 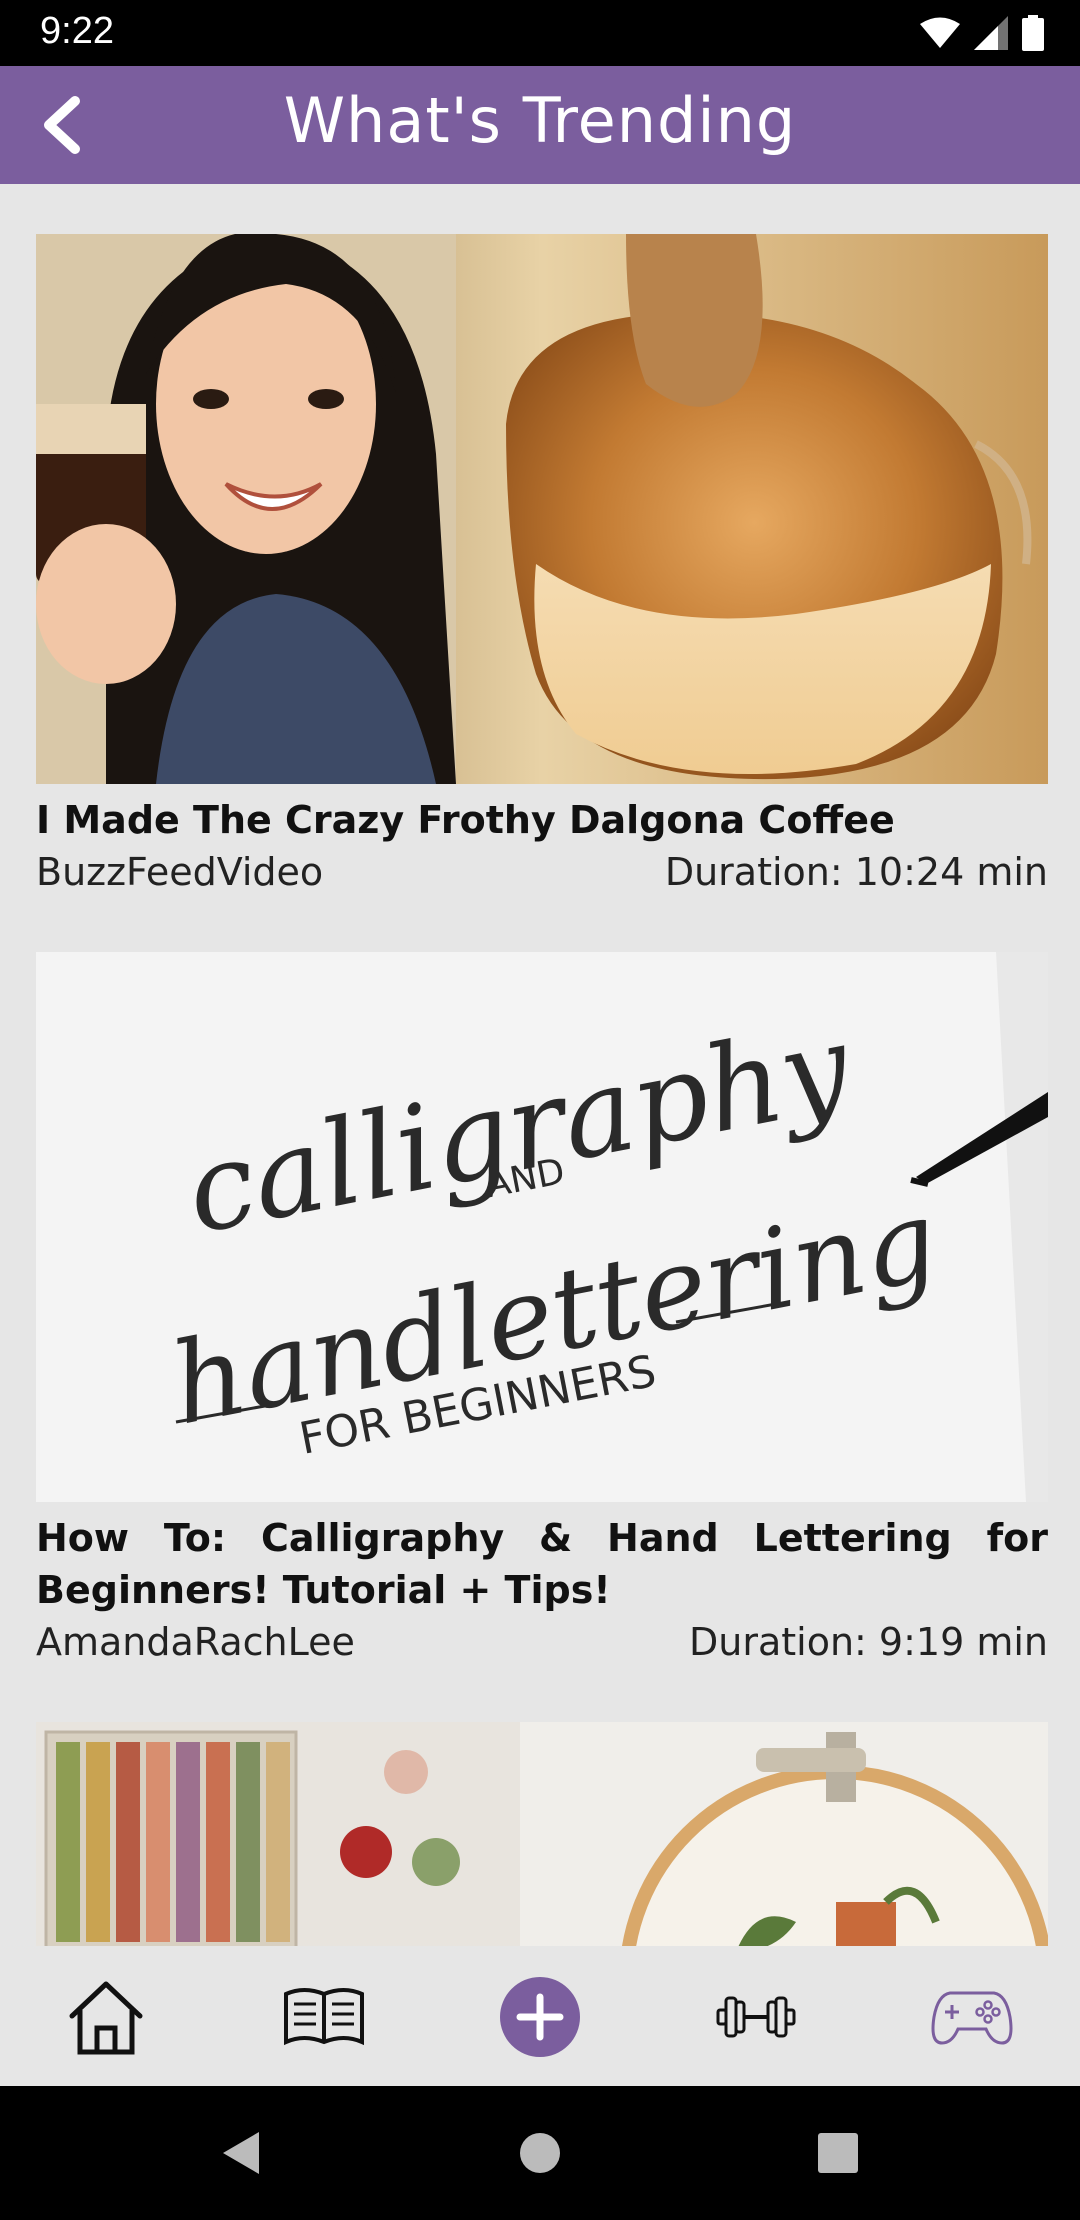 What do you see at coordinates (940, 32) in the screenshot?
I see `wifi-icon` at bounding box center [940, 32].